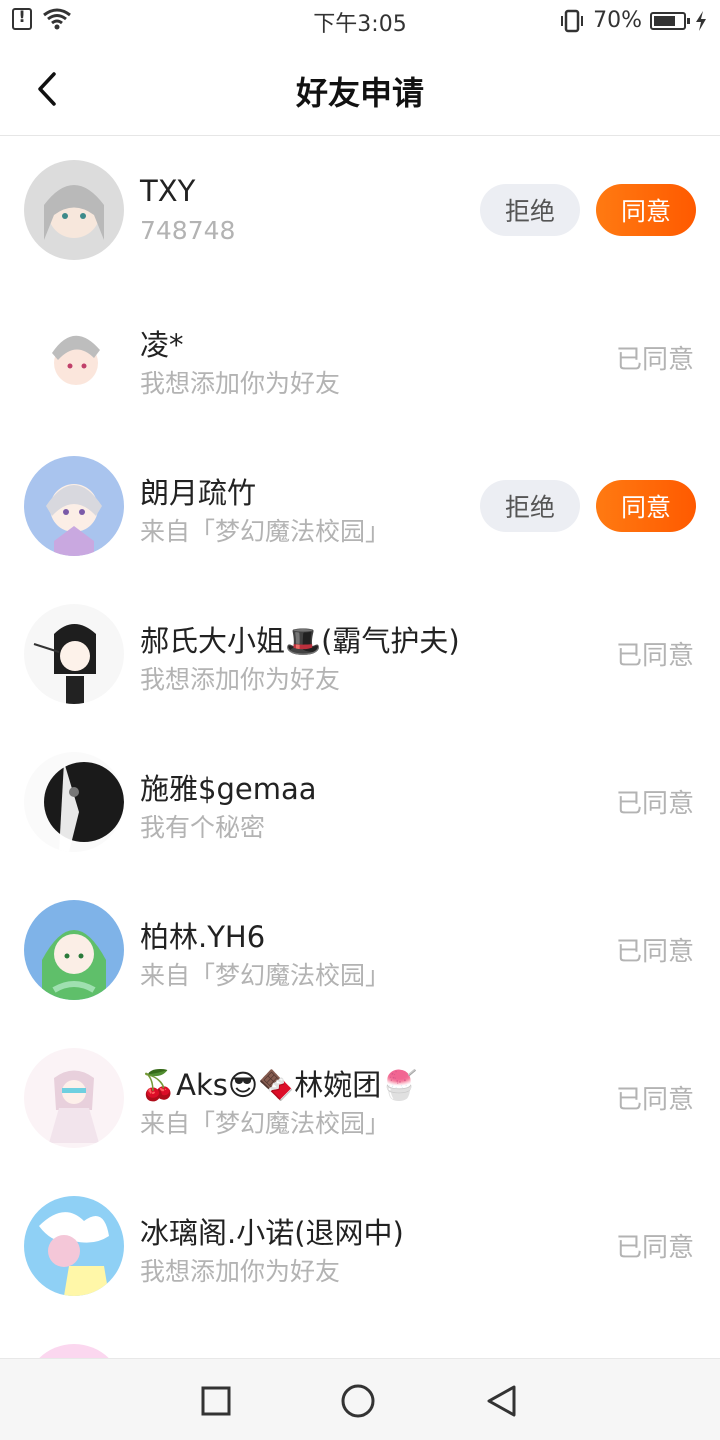 The height and width of the screenshot is (1440, 720). What do you see at coordinates (360, 1339) in the screenshot?
I see `list-item` at bounding box center [360, 1339].